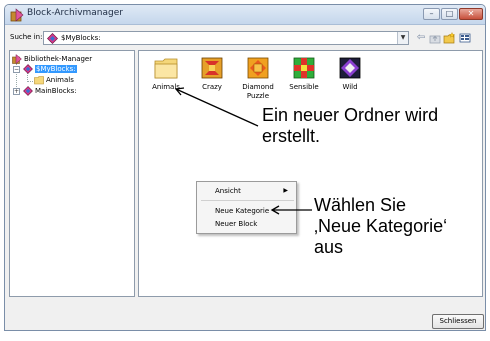  What do you see at coordinates (360, 205) in the screenshot?
I see `callout-text: Wählen Sie` at bounding box center [360, 205].